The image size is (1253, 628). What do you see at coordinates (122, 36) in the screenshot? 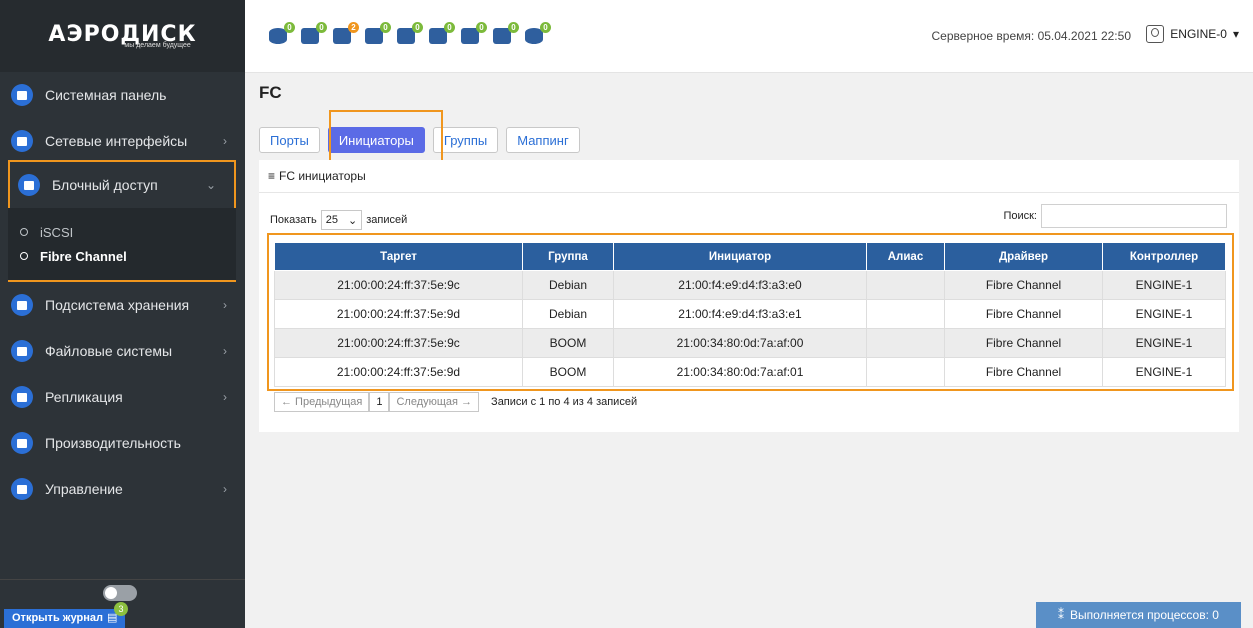
I see `logo: АЭРОДИСК мы делаем будущее` at bounding box center [122, 36].